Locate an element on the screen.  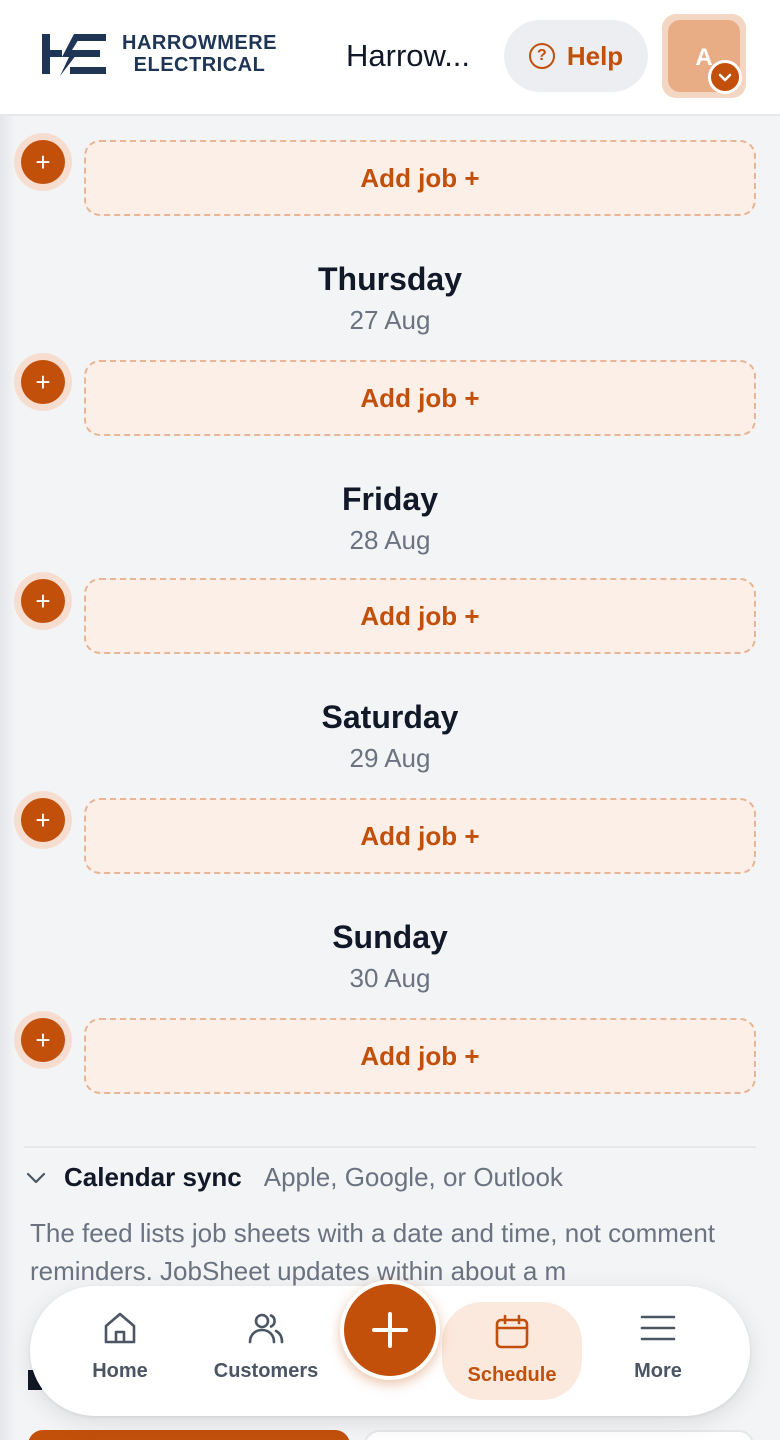
create-button is located at coordinates (390, 1330).